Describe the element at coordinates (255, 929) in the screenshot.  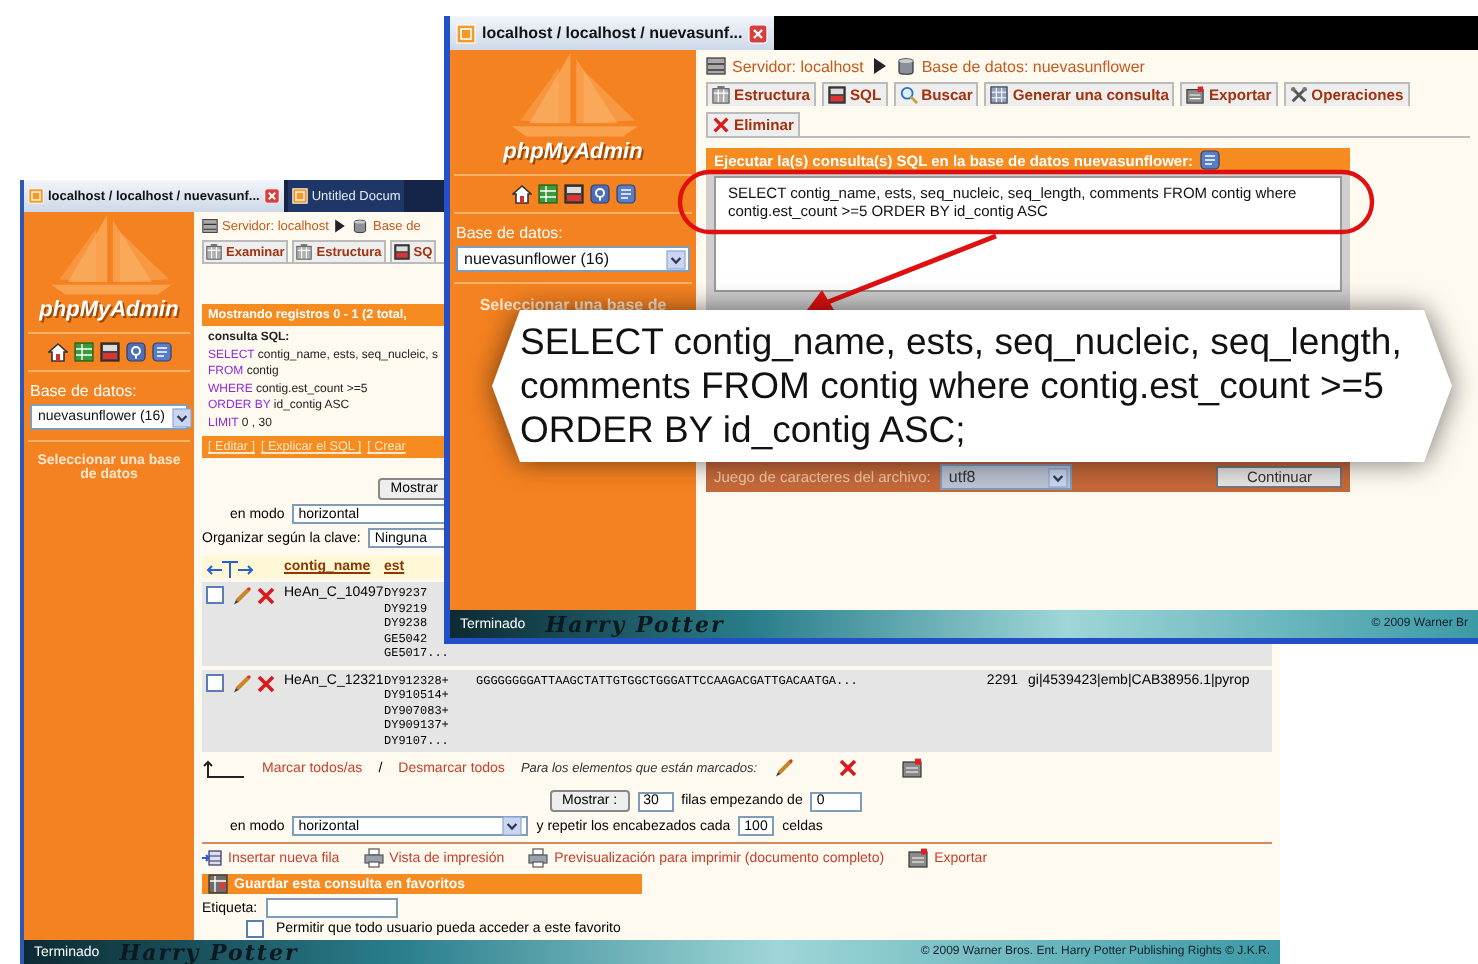
I see `public-checkbox` at that location.